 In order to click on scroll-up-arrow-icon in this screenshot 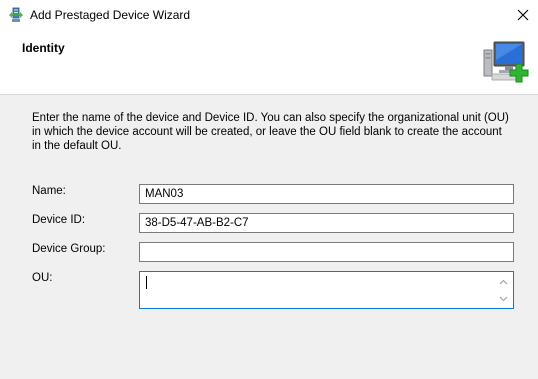, I will do `click(503, 281)`.